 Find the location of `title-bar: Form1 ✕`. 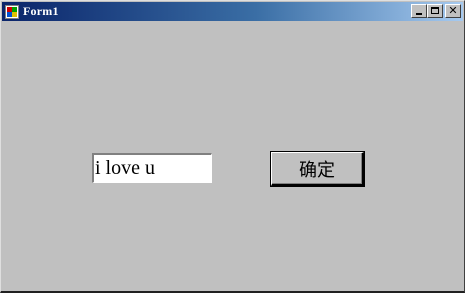

title-bar: Form1 ✕ is located at coordinates (232, 11).